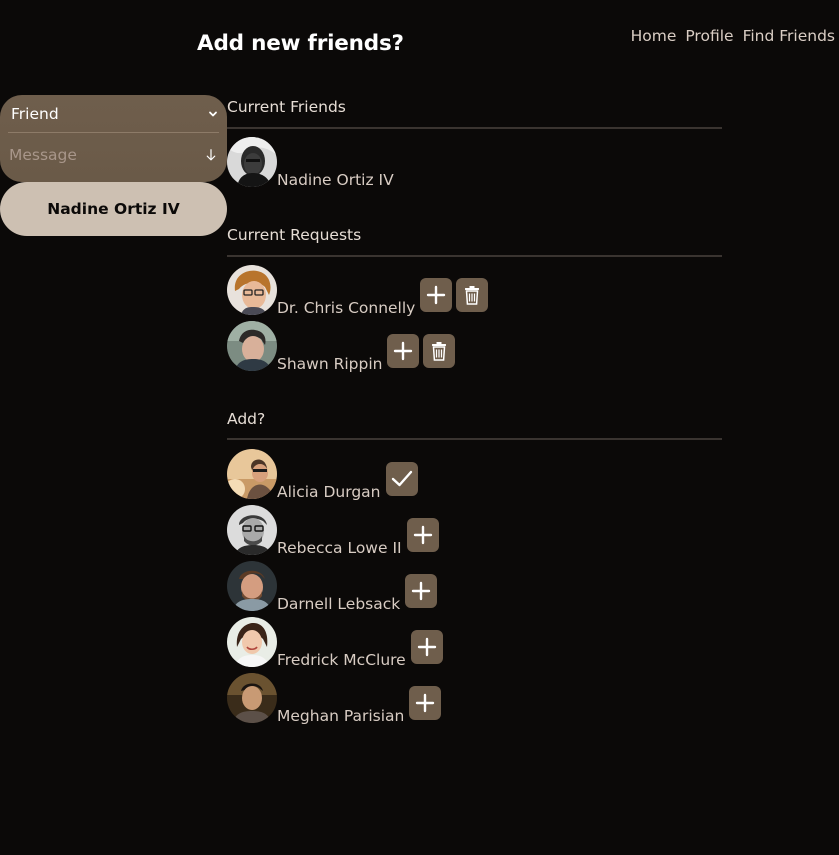 The width and height of the screenshot is (839, 855). I want to click on request-row: Shawn Rippin, so click(341, 347).